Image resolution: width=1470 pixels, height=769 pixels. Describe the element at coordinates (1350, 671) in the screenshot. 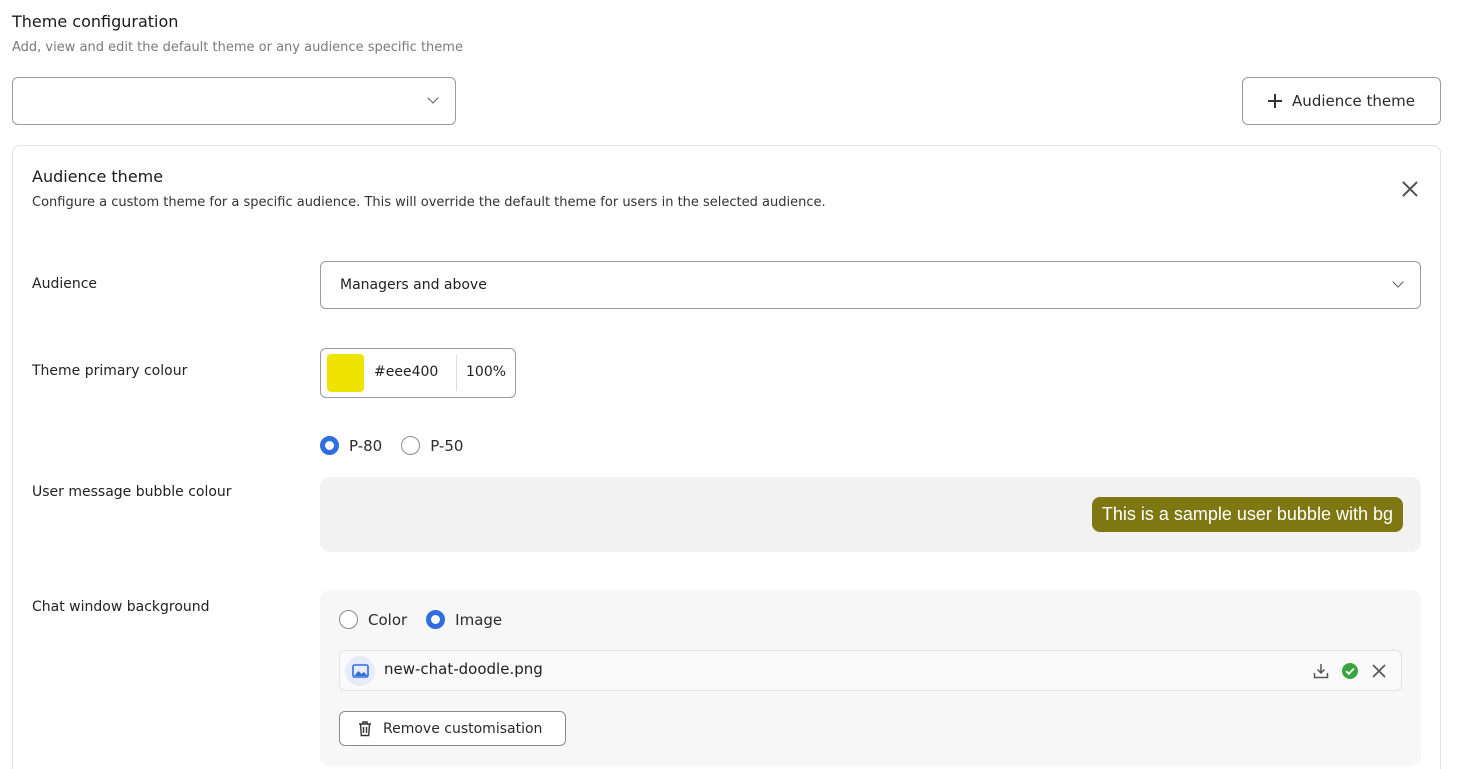

I see `check-circle-icon` at that location.